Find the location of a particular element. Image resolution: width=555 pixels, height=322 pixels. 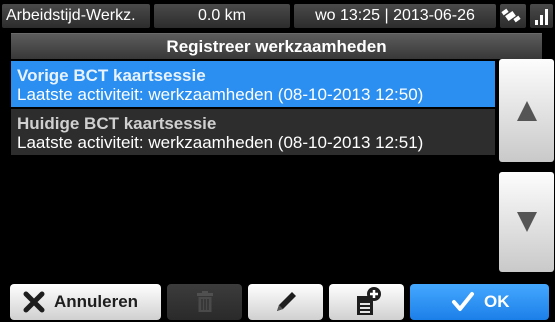

cancel-label: Annuleren is located at coordinates (96, 301).